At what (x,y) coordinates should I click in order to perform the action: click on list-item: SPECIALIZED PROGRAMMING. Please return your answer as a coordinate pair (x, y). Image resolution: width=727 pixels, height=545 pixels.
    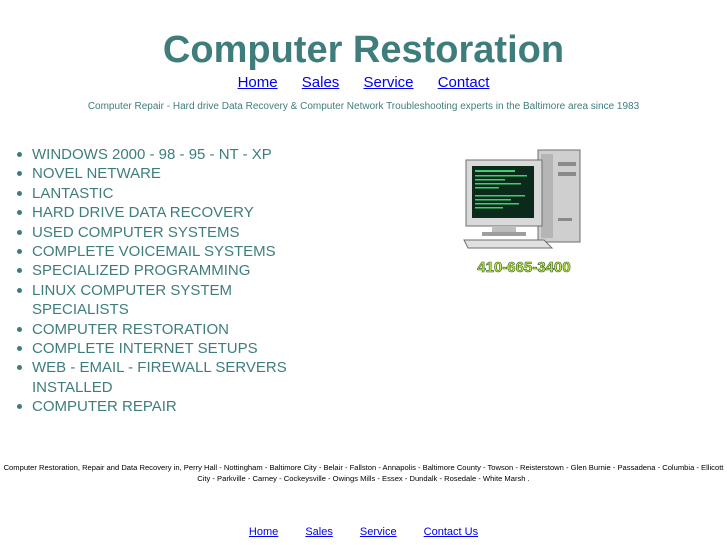
    Looking at the image, I should click on (169, 270).